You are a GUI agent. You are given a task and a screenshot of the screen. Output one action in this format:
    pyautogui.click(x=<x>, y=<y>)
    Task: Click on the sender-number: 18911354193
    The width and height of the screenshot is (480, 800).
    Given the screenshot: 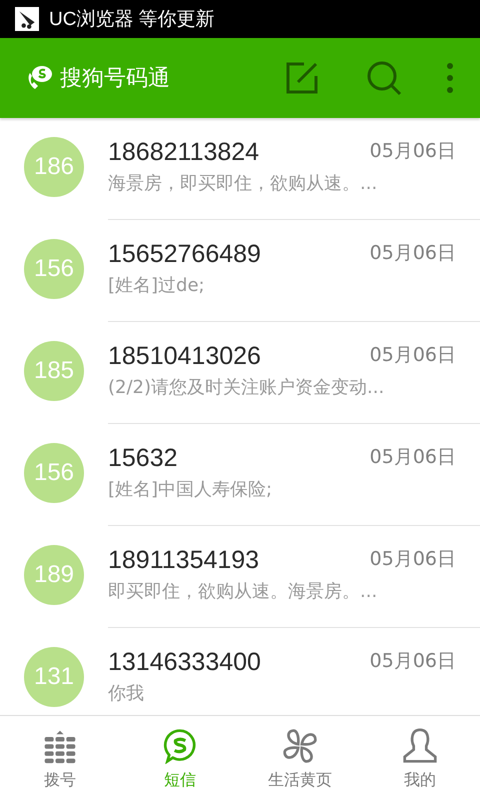 What is the action you would take?
    pyautogui.click(x=184, y=560)
    